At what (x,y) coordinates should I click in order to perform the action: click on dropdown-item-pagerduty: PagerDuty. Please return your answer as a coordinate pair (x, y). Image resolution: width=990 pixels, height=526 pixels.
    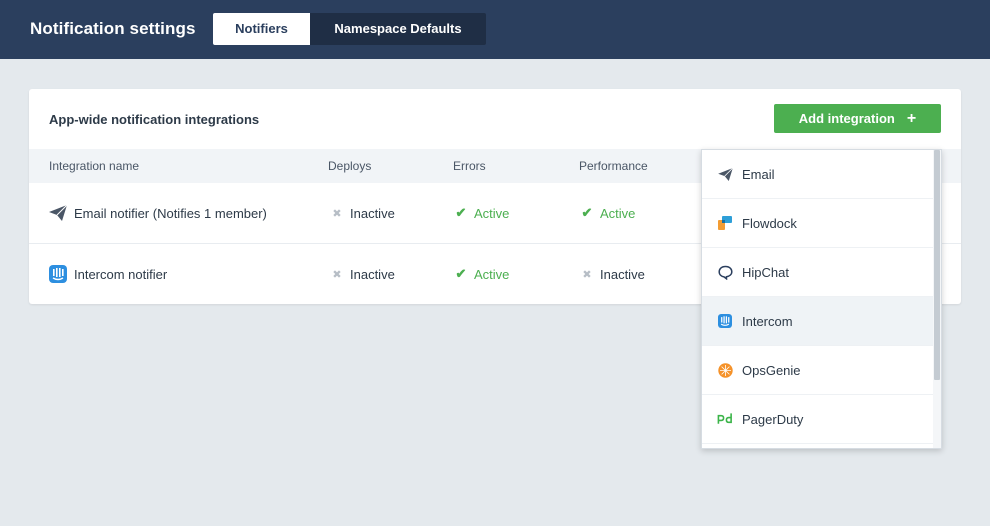
    Looking at the image, I should click on (818, 419).